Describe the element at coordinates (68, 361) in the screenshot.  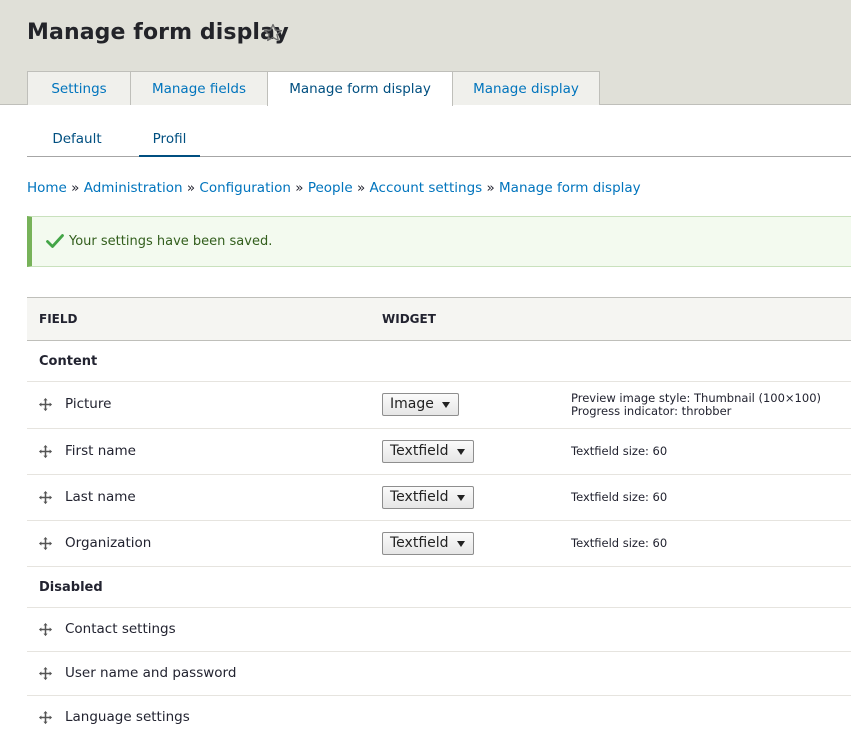
I see `region-label: Content` at that location.